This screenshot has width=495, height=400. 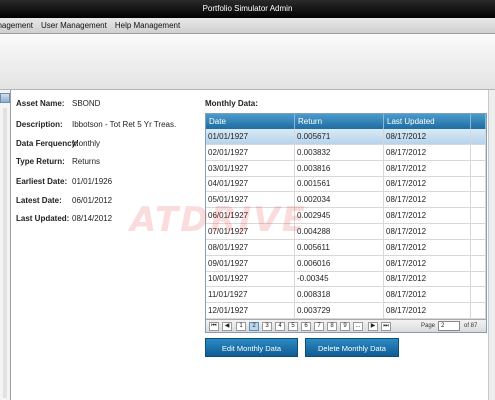 I want to click on left-panel-scrollbar, so click(x=5, y=253).